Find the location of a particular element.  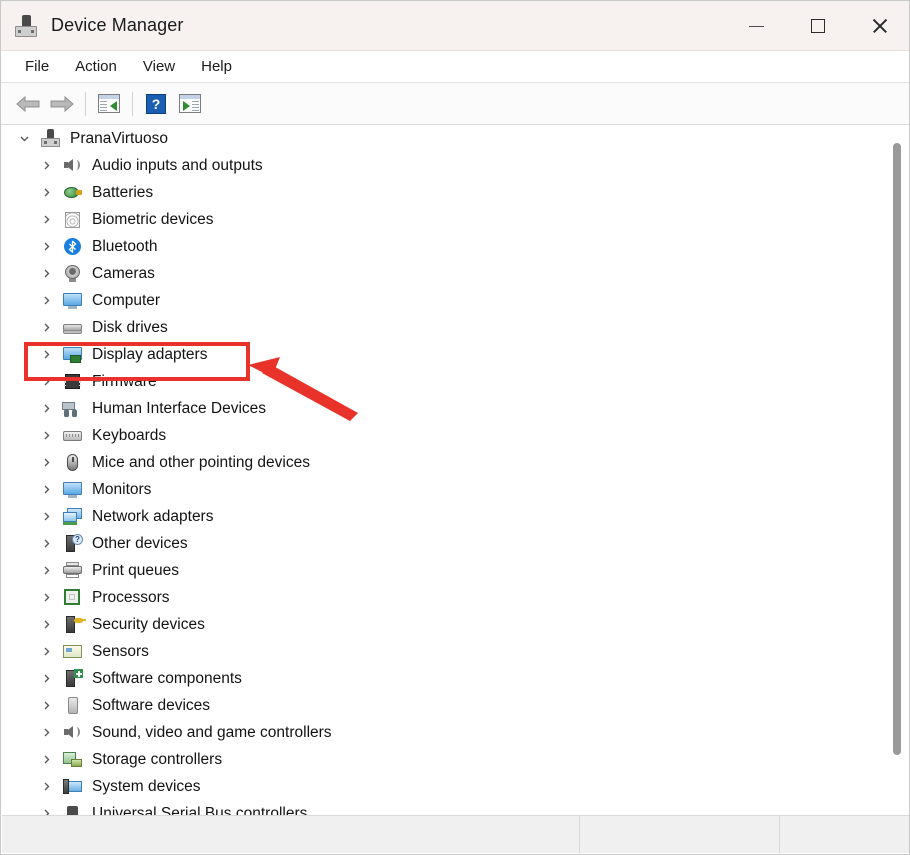

show-hidden-icon is located at coordinates (190, 103).